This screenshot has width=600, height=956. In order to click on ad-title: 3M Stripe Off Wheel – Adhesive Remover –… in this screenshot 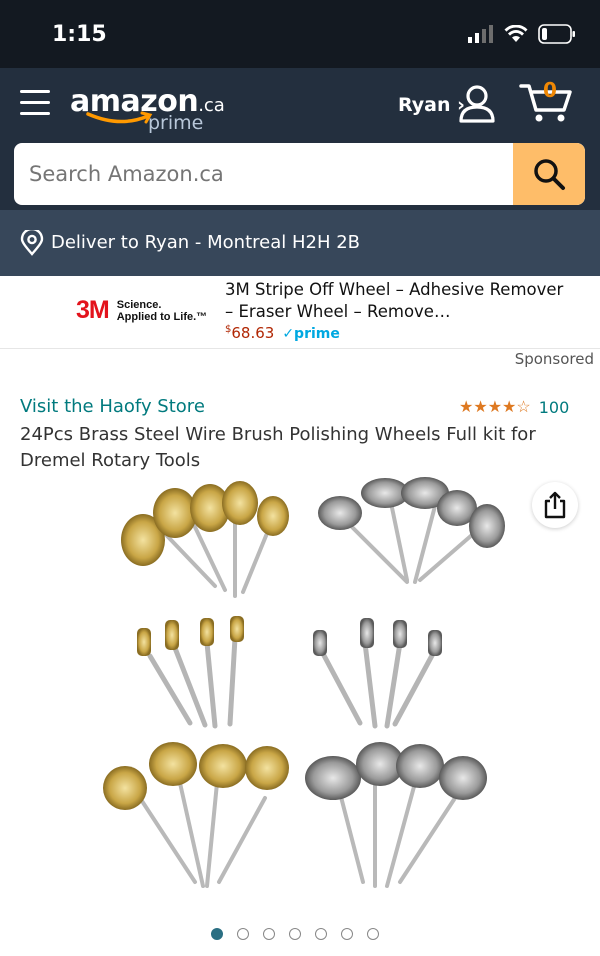, I will do `click(395, 301)`.